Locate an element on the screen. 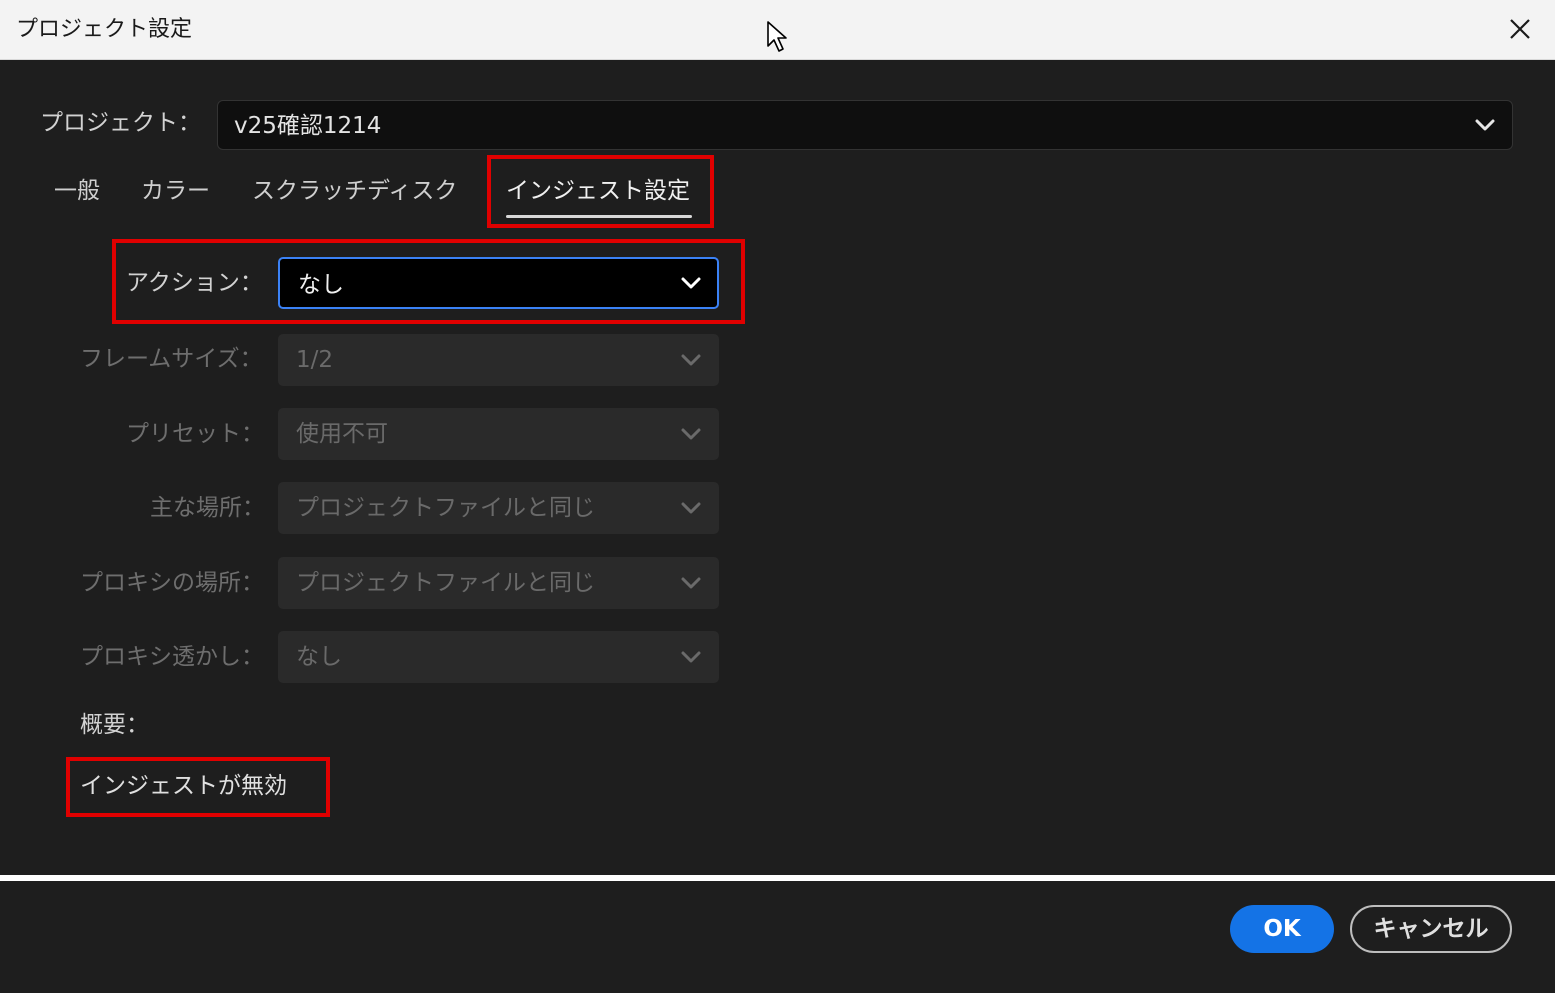 This screenshot has height=993, width=1555. highlight-box-tab is located at coordinates (600, 191).